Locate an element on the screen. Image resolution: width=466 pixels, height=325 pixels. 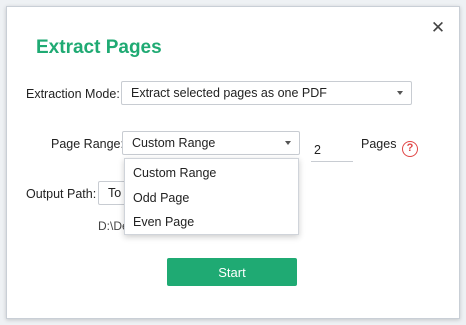
page-range-value: Custom Range is located at coordinates (174, 143).